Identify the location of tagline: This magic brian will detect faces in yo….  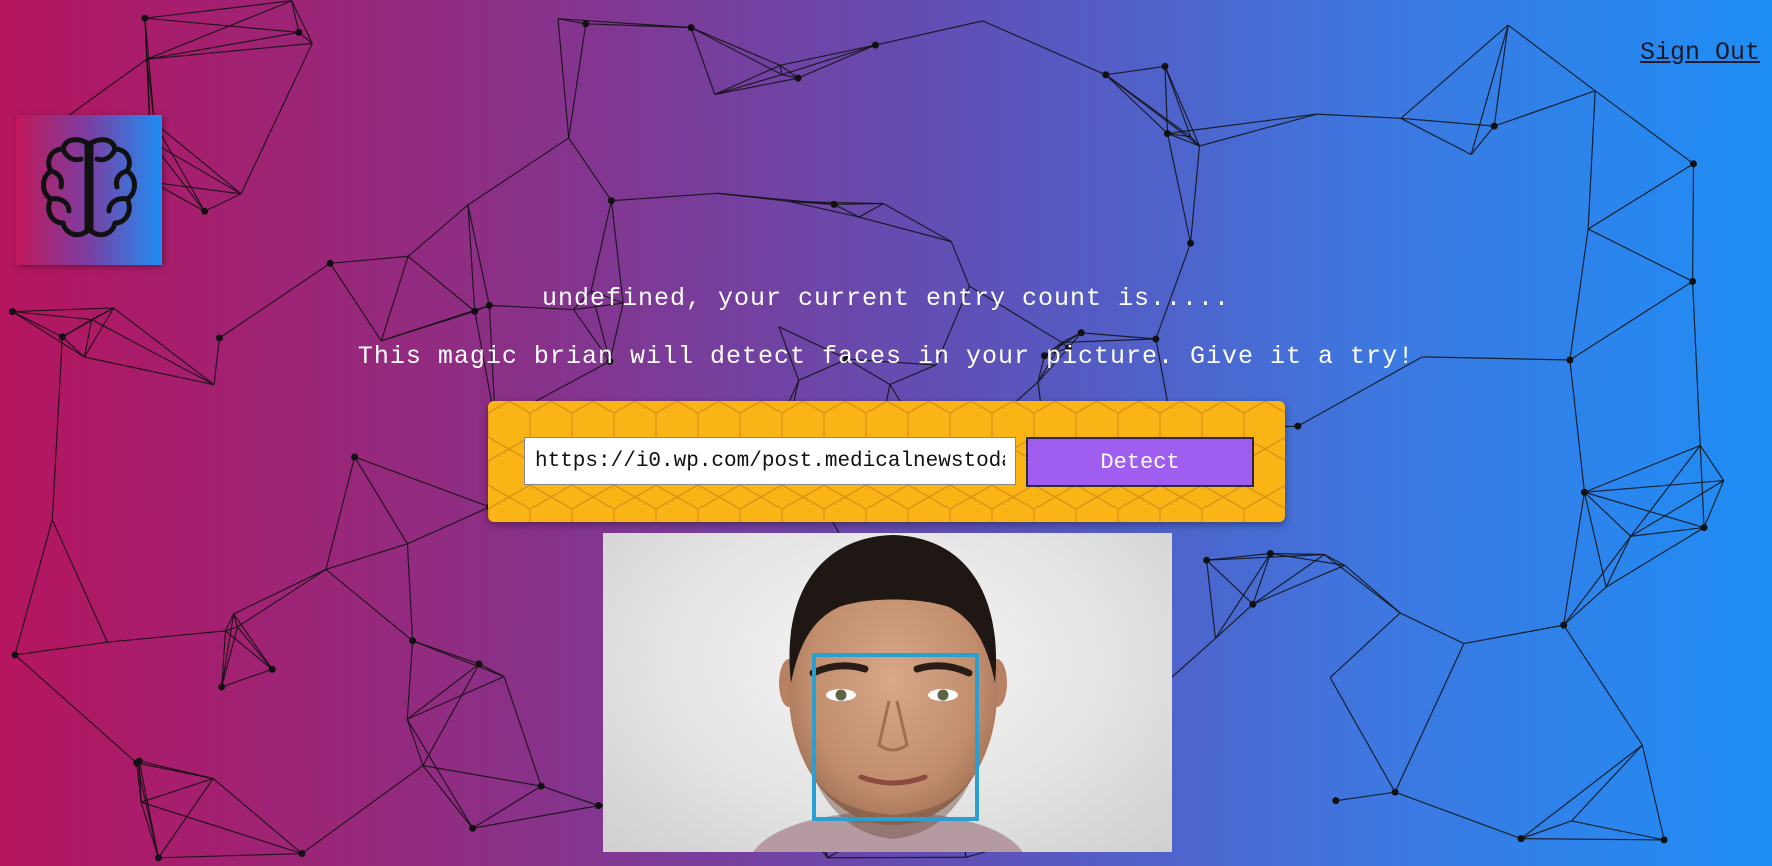
(886, 356).